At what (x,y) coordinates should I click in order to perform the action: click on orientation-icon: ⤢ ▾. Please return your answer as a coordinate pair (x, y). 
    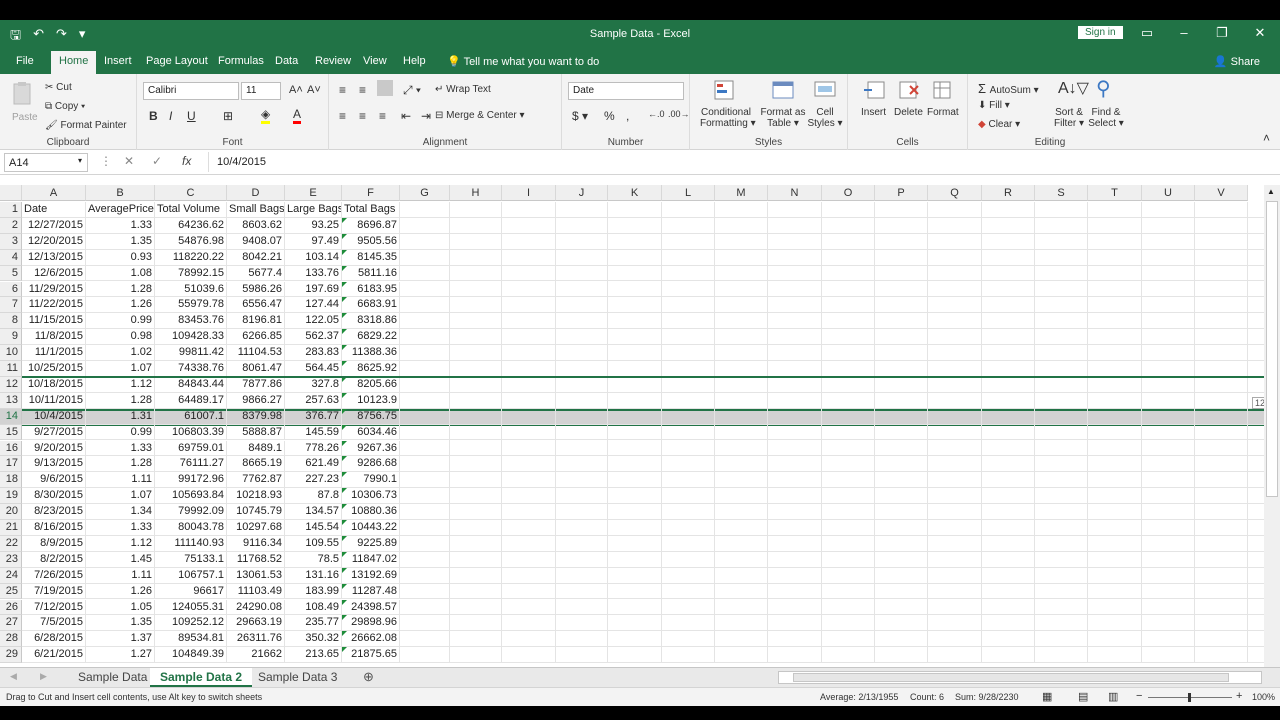
    Looking at the image, I should click on (412, 90).